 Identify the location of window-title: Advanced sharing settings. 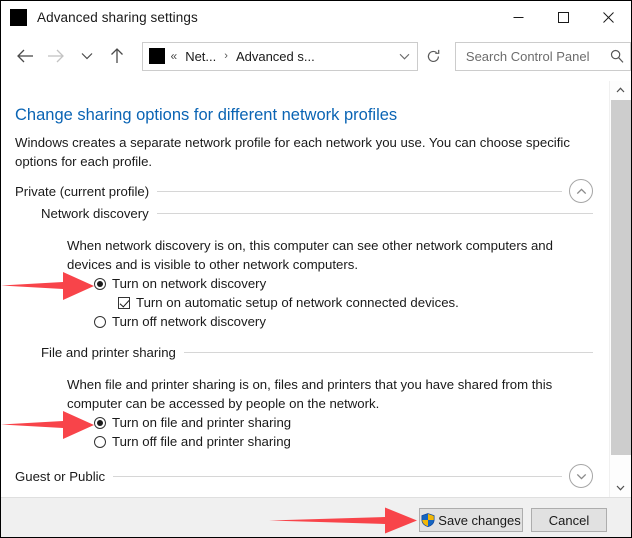
(117, 17).